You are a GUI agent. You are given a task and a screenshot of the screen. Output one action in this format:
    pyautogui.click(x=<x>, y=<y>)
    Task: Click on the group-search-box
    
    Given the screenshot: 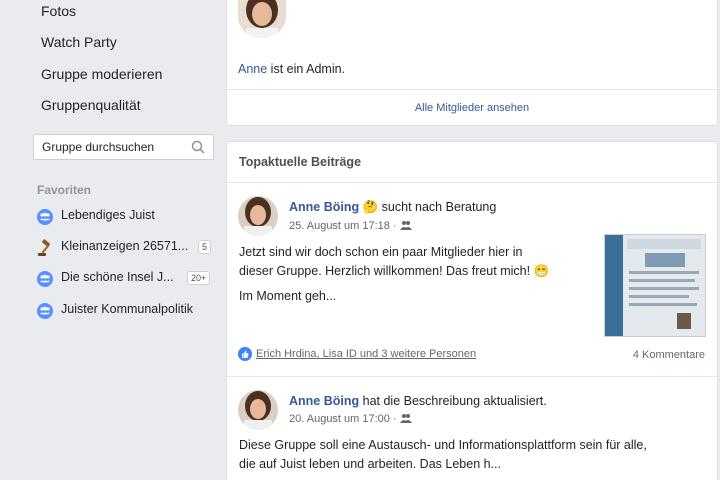 What is the action you would take?
    pyautogui.click(x=123, y=147)
    